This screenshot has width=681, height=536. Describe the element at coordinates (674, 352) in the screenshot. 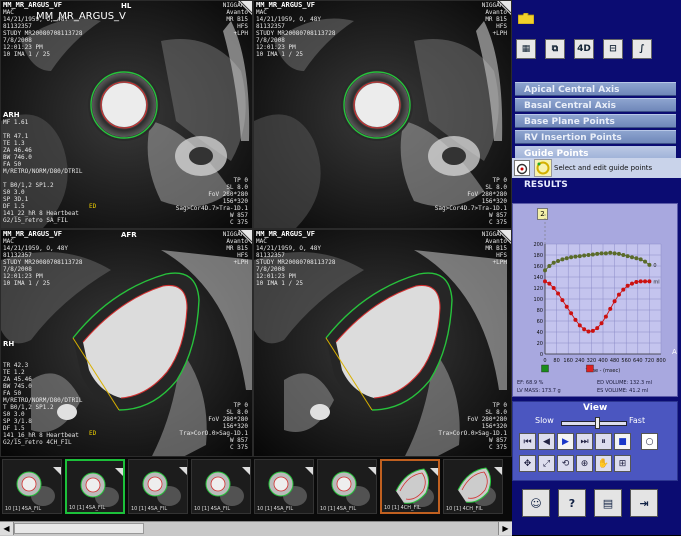

I see `chart-scroll-arrow-icon: A` at that location.